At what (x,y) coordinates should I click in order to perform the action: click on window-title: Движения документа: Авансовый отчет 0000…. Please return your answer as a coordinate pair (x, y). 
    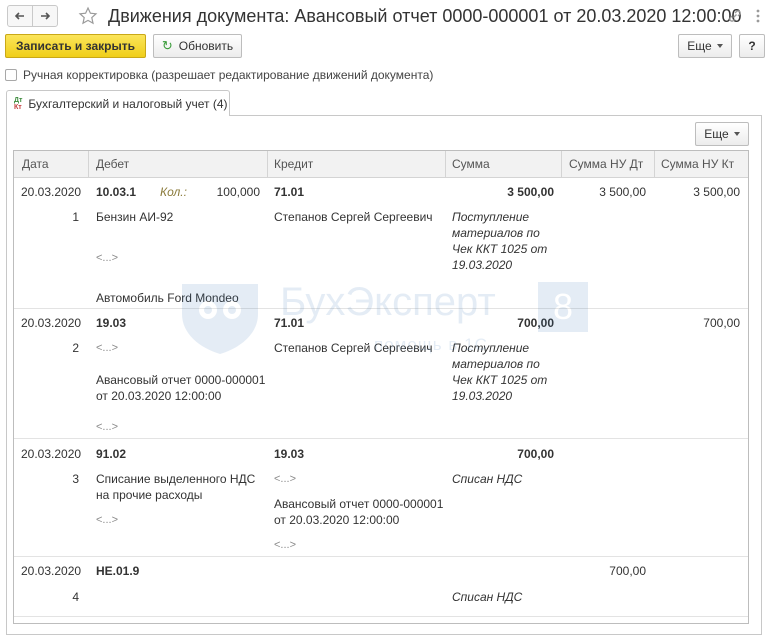
    Looking at the image, I should click on (425, 16).